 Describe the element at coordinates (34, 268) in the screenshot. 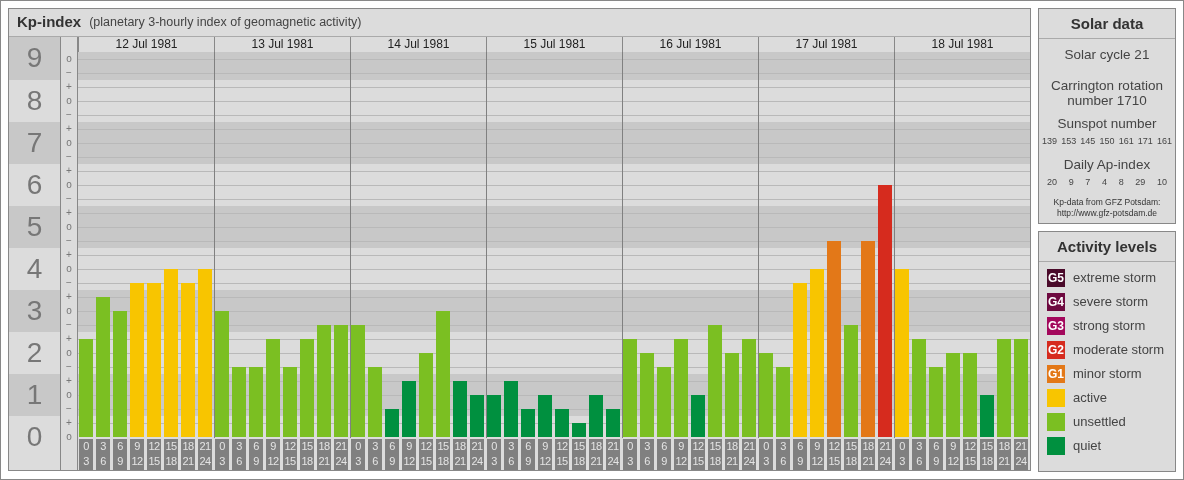

I see `scale-number: 4` at that location.